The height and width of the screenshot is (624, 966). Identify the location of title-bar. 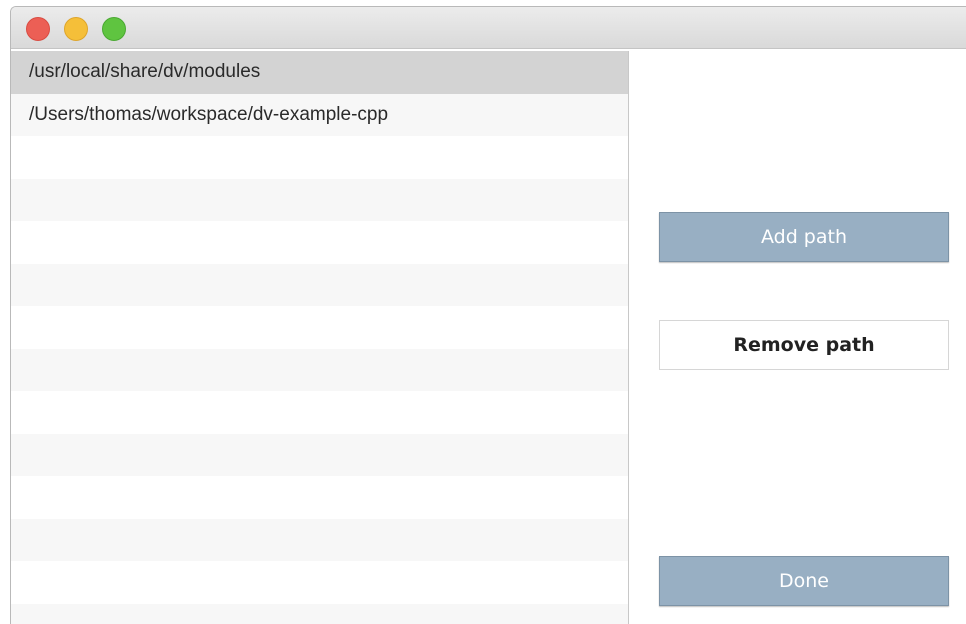
(488, 28).